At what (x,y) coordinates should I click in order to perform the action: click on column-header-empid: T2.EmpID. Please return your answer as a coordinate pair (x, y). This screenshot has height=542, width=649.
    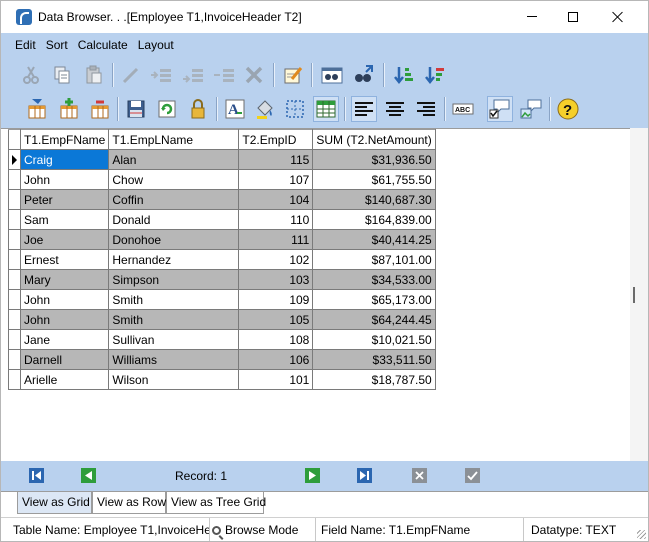
    Looking at the image, I should click on (276, 139).